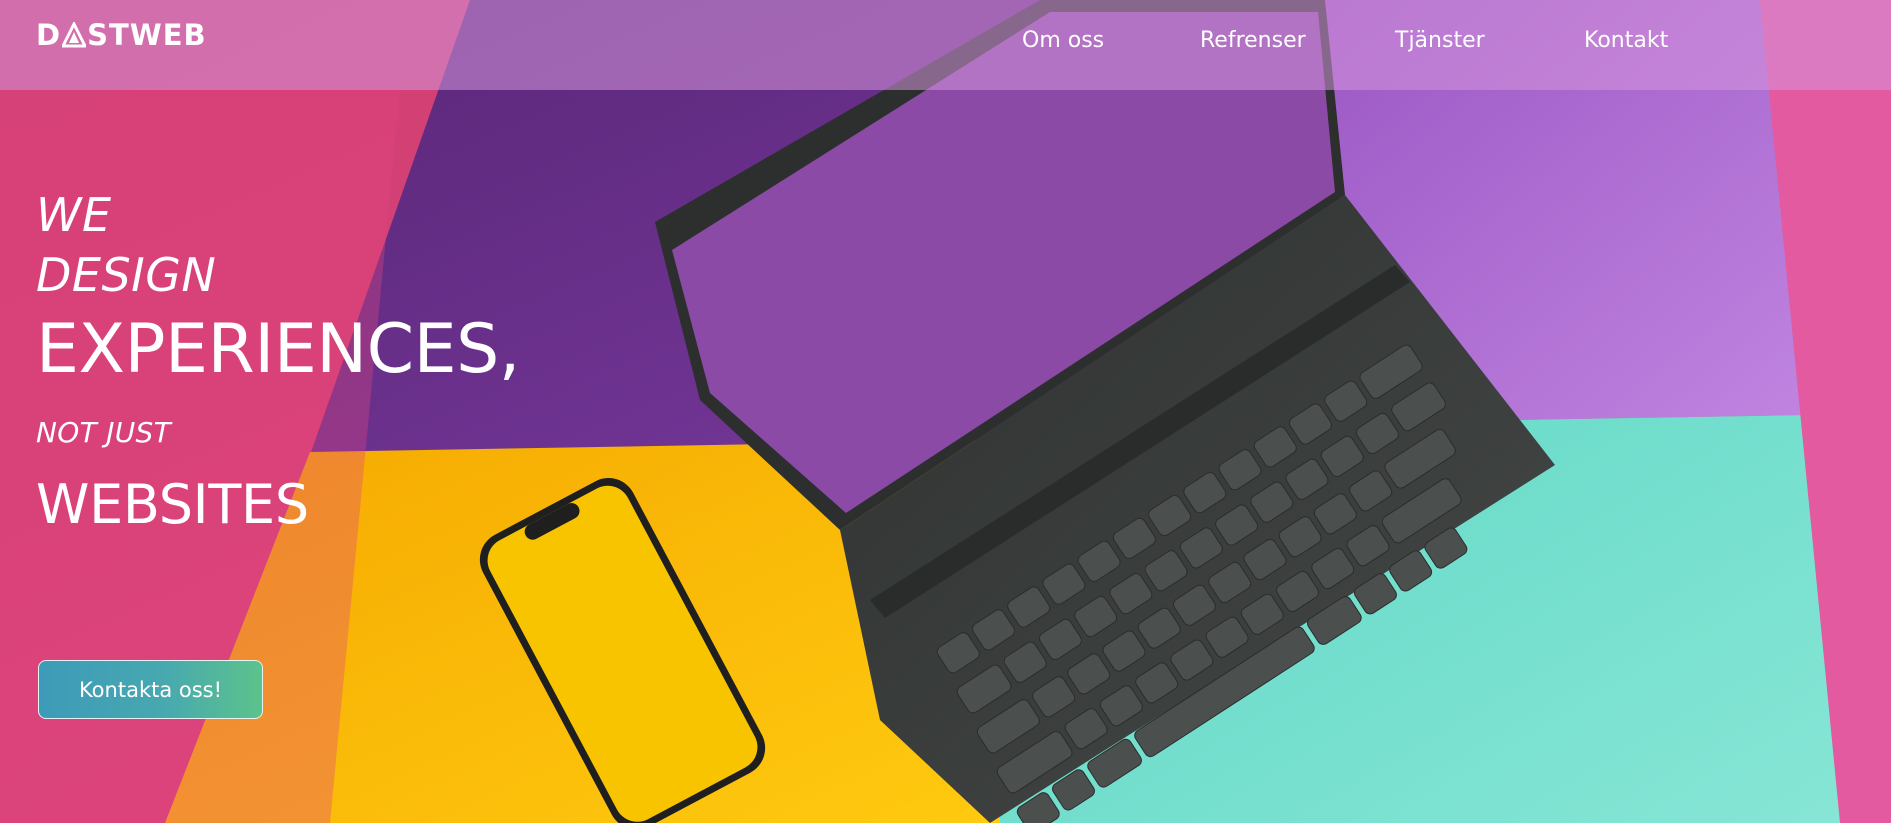 This screenshot has height=823, width=1891. What do you see at coordinates (1063, 40) in the screenshot?
I see `nav-item-om-oss: Om oss` at bounding box center [1063, 40].